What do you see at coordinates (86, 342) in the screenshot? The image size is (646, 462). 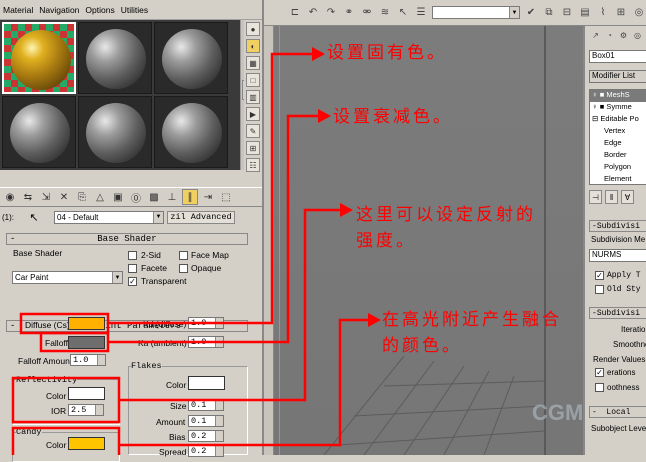 I see `falloff-color-swatch` at bounding box center [86, 342].